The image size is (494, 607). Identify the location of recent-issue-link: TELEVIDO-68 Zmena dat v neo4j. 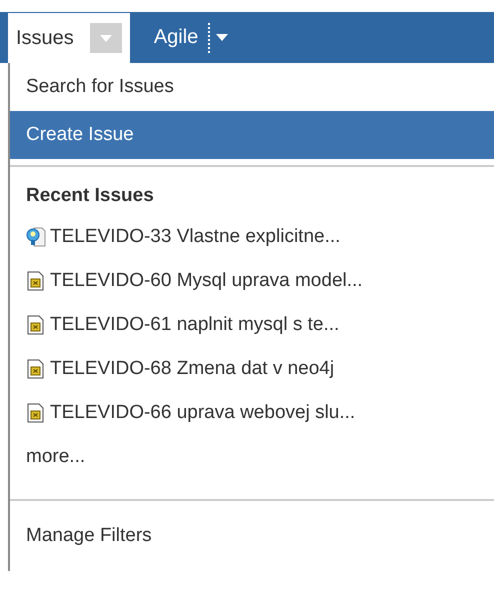
(192, 369).